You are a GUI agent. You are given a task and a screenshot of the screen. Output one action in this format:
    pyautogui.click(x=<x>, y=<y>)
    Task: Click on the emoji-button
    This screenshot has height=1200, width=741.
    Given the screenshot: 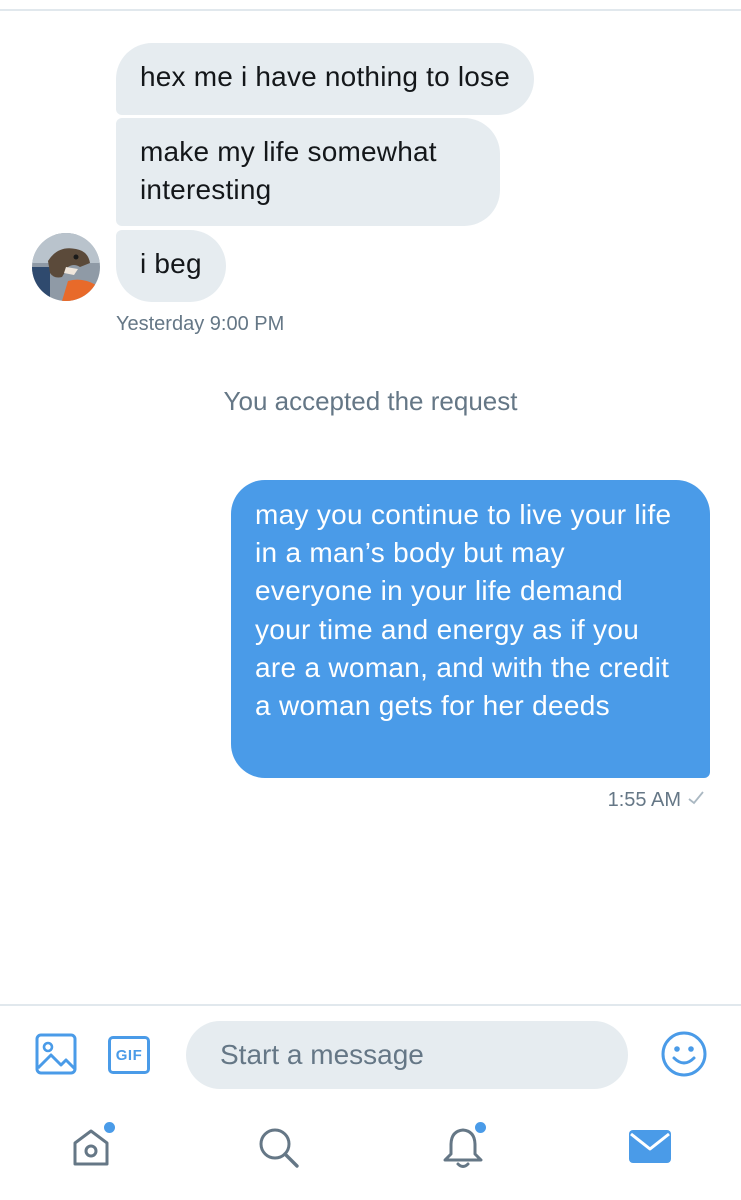 What is the action you would take?
    pyautogui.click(x=684, y=1056)
    